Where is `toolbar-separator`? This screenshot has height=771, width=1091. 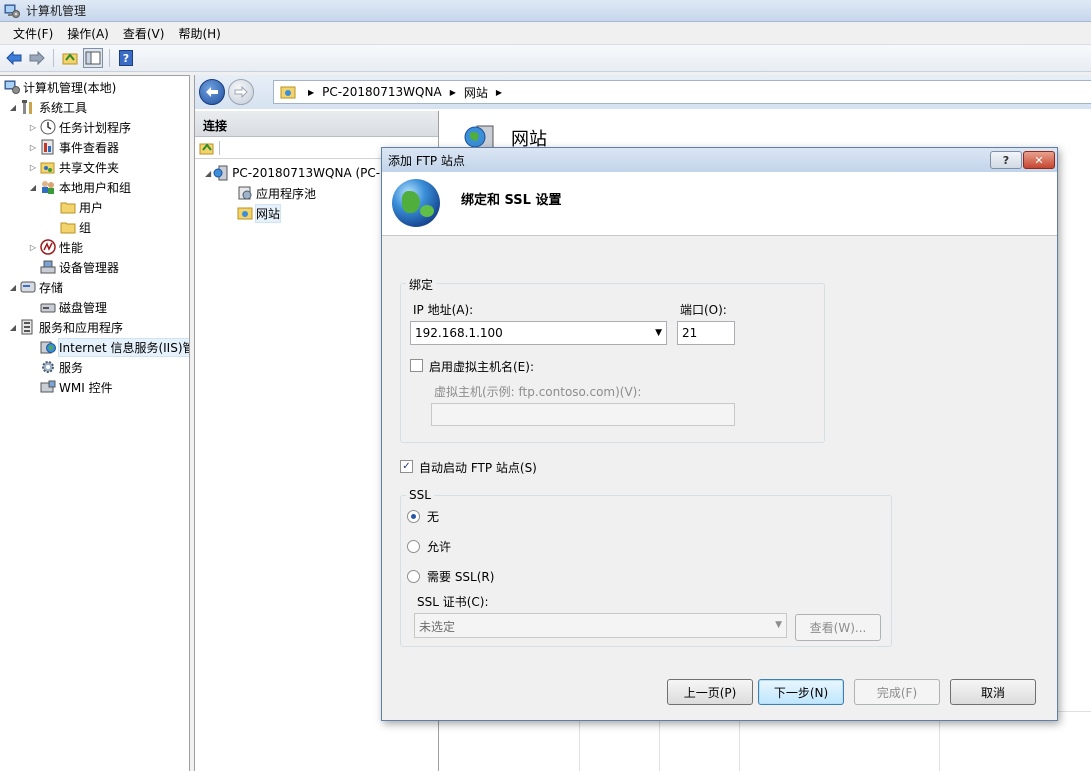 toolbar-separator is located at coordinates (53, 58).